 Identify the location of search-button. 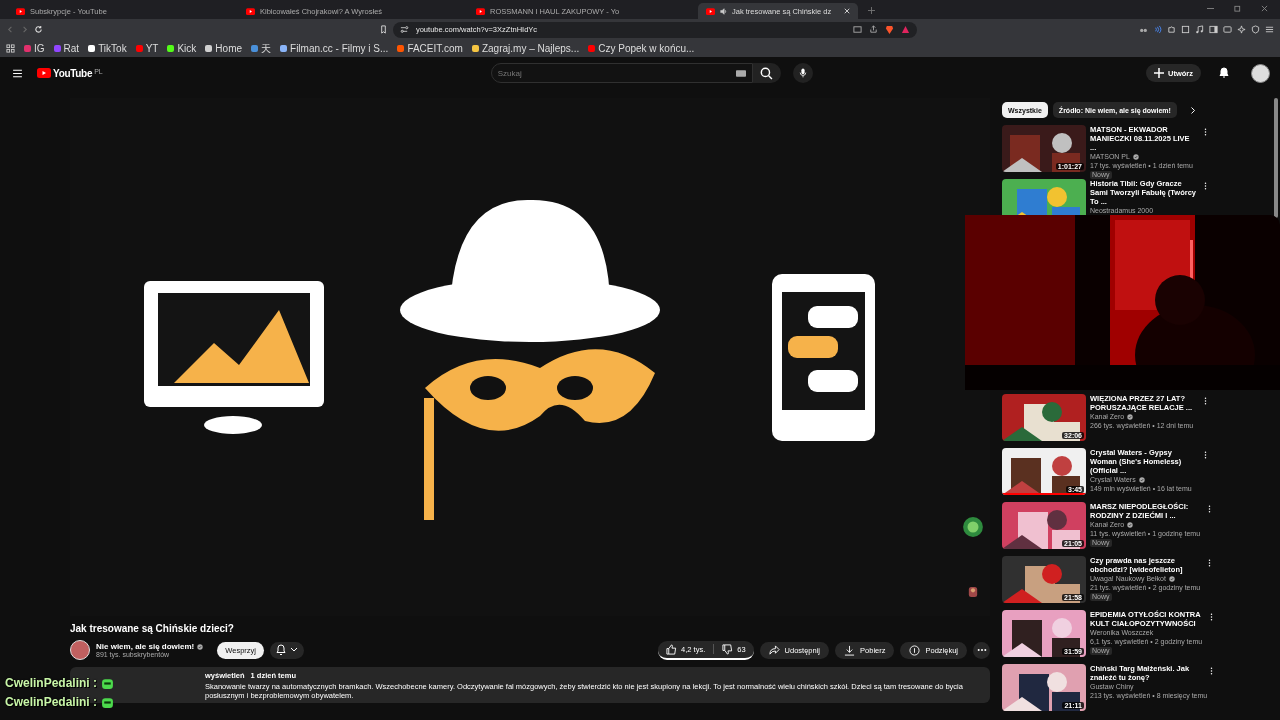
(766, 73).